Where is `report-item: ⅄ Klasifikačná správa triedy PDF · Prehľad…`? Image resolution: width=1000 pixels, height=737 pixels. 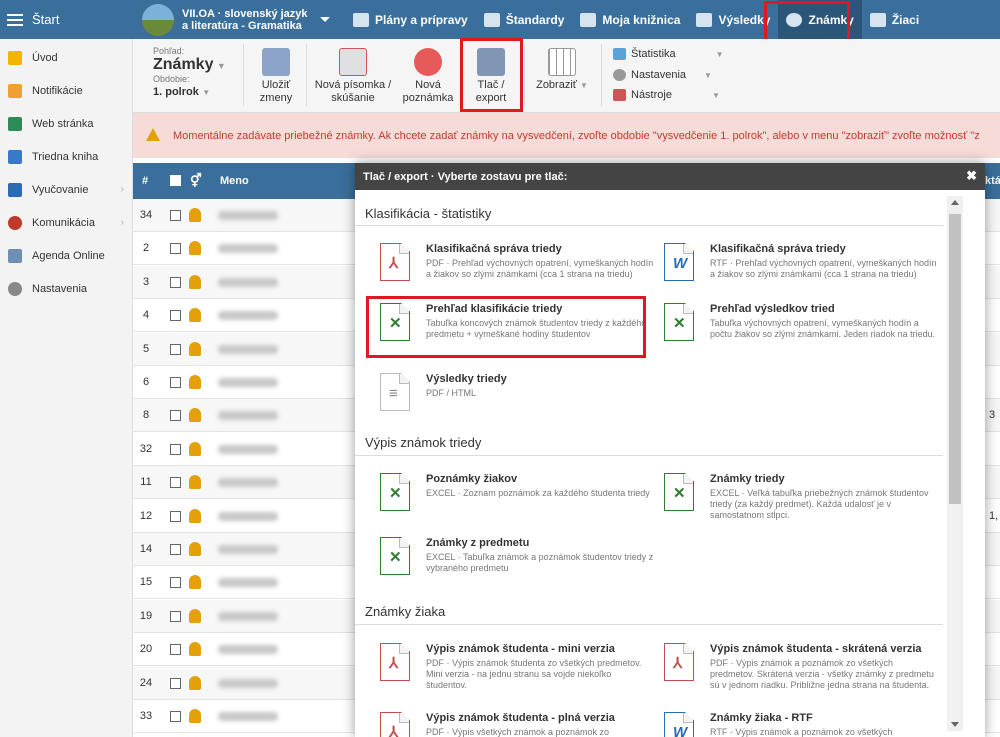 report-item: ⅄ Klasifikačná správa triedy PDF · Prehľad… is located at coordinates (517, 273).